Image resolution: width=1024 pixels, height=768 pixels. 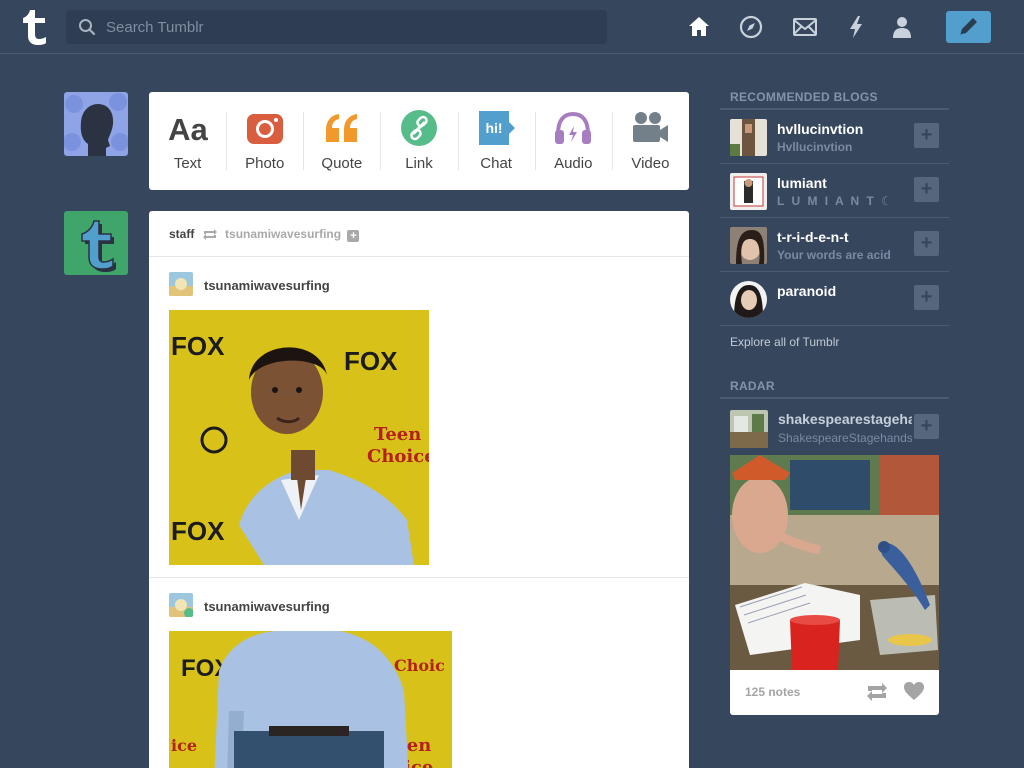 I want to click on radar-post: 125 notes, so click(x=834, y=585).